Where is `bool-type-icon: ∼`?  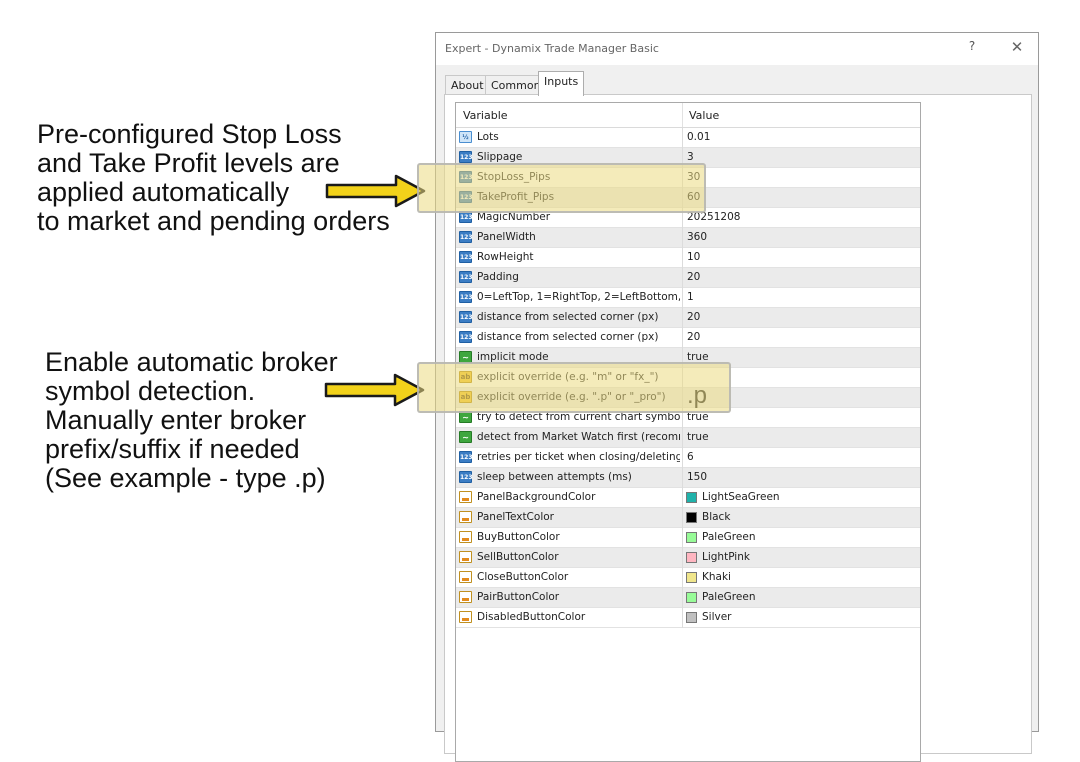
bool-type-icon: ∼ is located at coordinates (465, 357).